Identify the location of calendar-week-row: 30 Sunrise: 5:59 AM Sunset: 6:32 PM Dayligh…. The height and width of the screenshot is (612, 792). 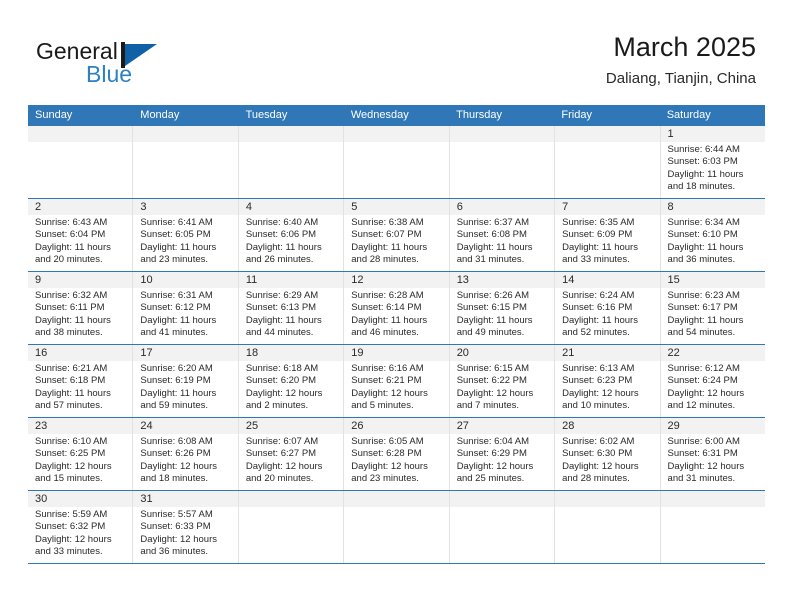
(396, 527).